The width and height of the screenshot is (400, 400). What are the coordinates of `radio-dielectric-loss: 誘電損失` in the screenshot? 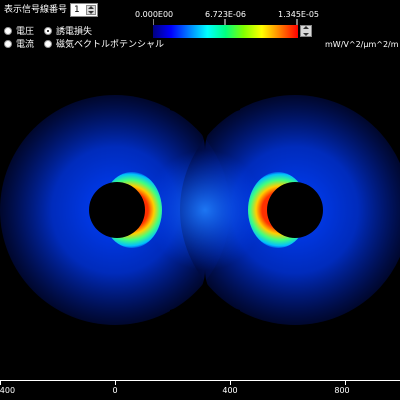 It's located at (68, 30).